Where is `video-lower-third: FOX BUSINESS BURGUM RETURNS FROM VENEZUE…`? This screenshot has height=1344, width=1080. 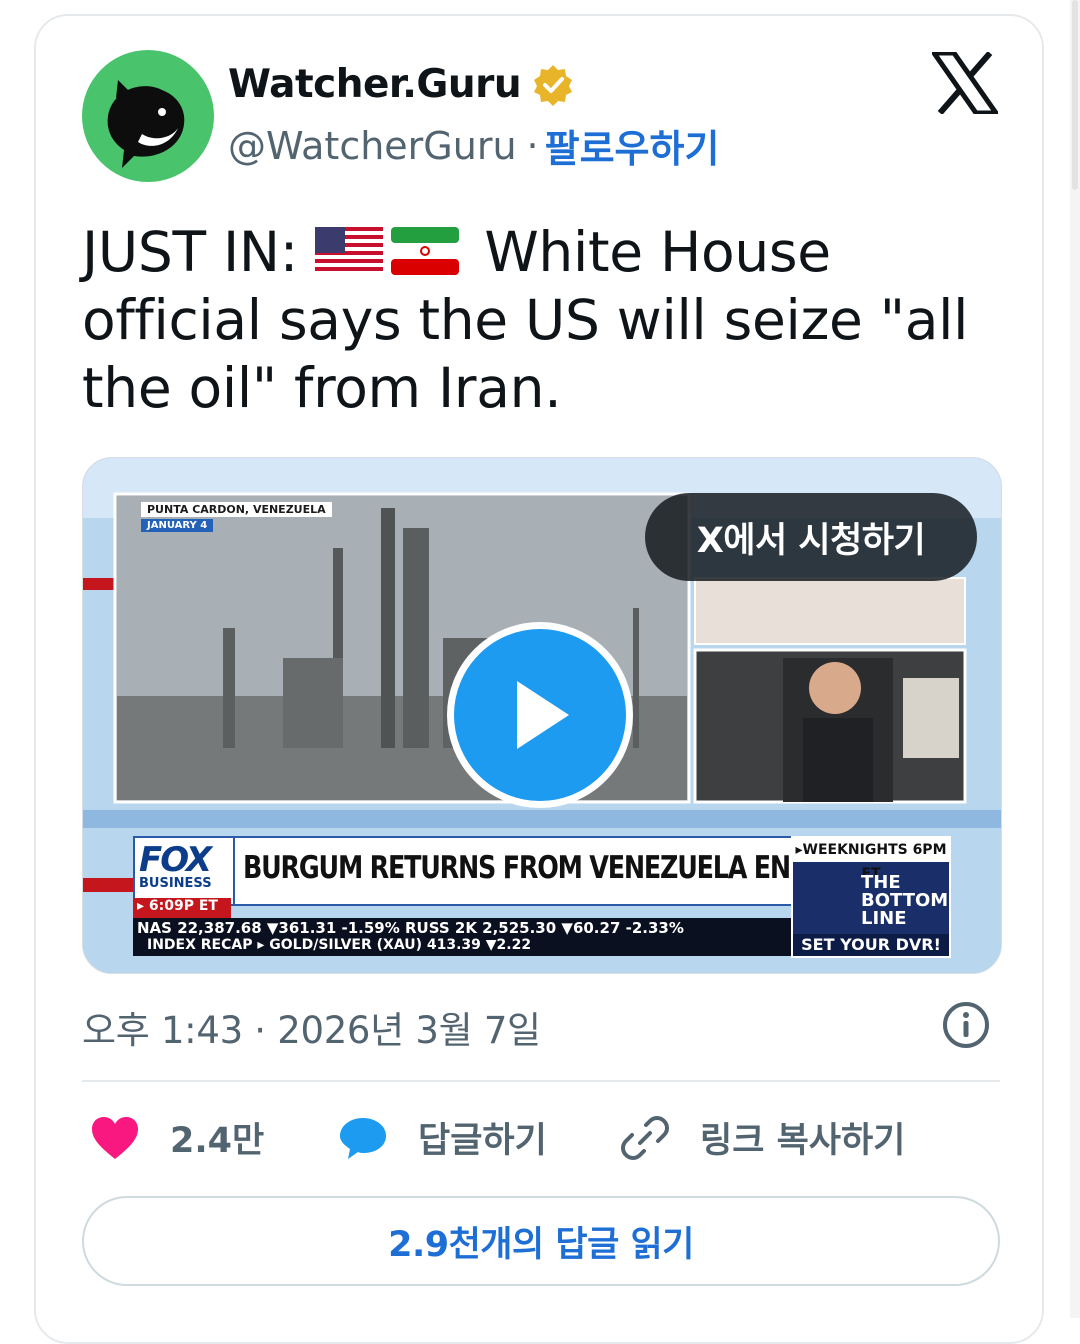
video-lower-third: FOX BUSINESS BURGUM RETURNS FROM VENEZUE… is located at coordinates (538, 871).